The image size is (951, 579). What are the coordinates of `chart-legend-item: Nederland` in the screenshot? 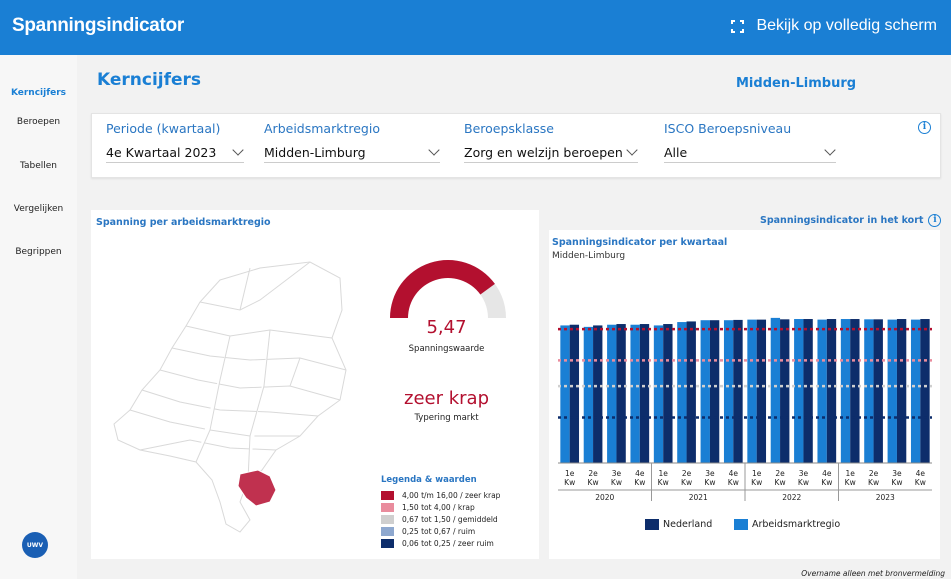 It's located at (678, 524).